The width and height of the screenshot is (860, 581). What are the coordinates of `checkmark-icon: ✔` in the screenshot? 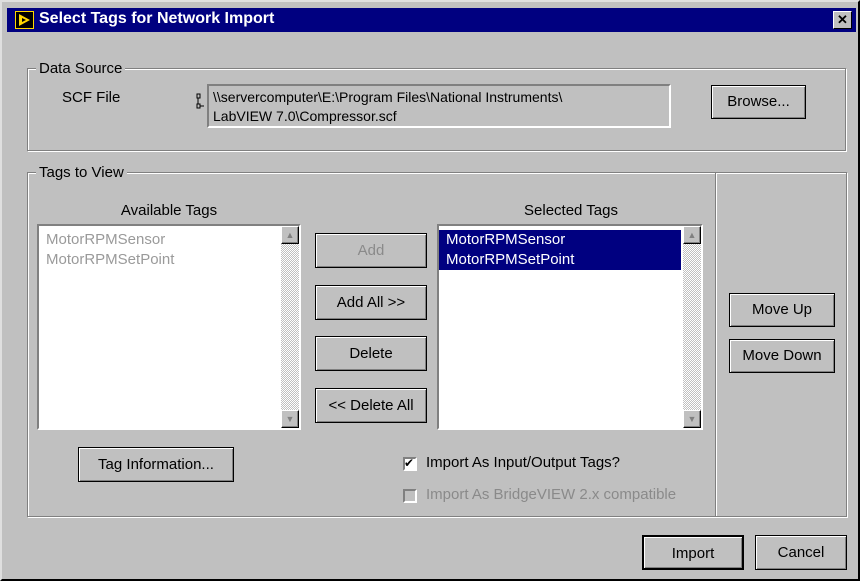 It's located at (409, 463).